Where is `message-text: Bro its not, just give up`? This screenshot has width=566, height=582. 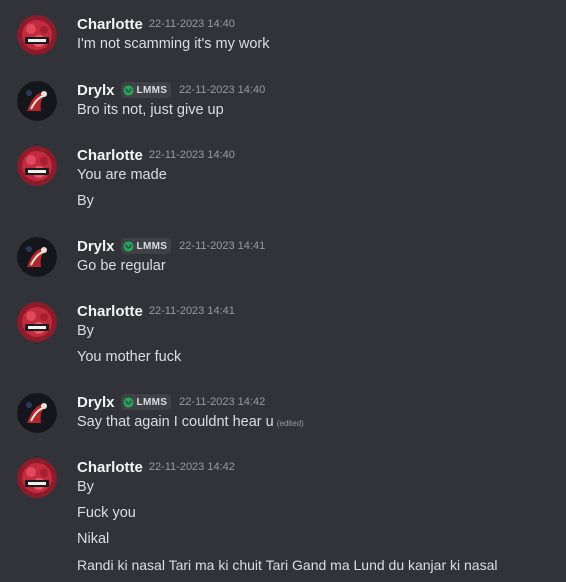
message-text: Bro its not, just give up is located at coordinates (150, 110).